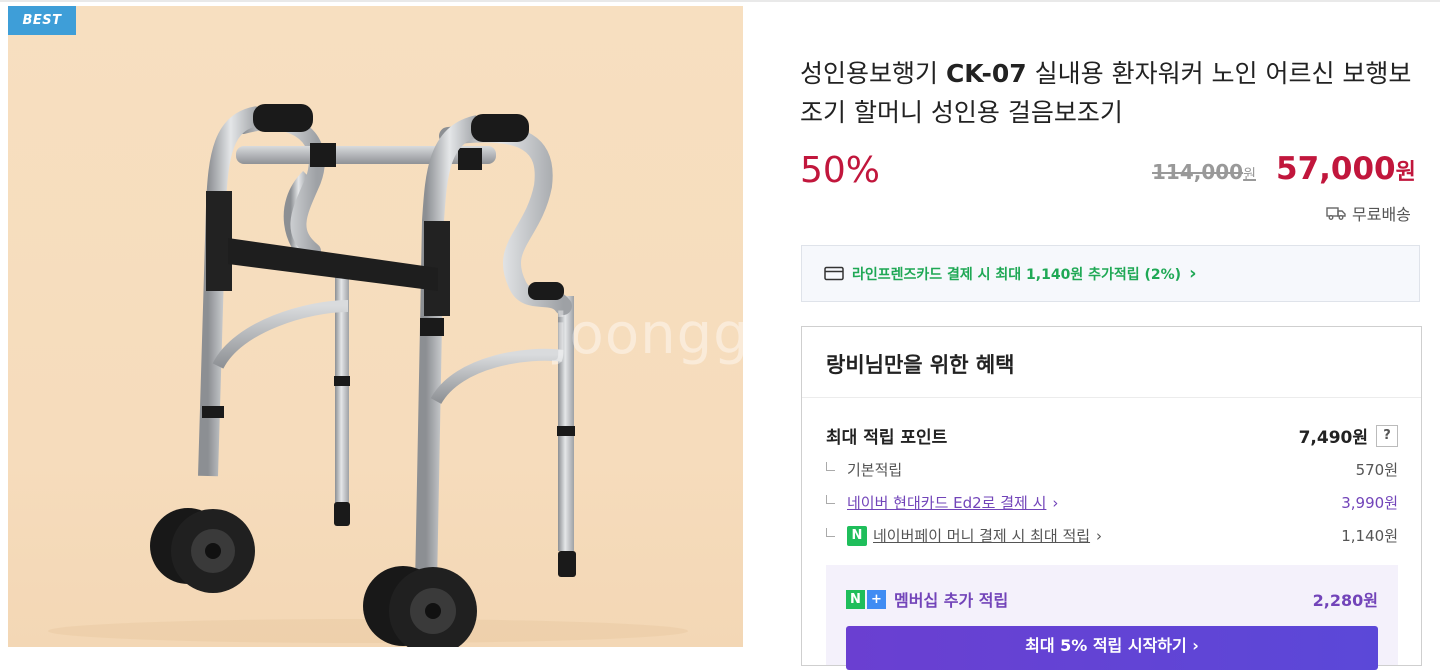 The image size is (1440, 670). What do you see at coordinates (920, 365) in the screenshot?
I see `benefits-title: 랑비님만을 위한 혜택` at bounding box center [920, 365].